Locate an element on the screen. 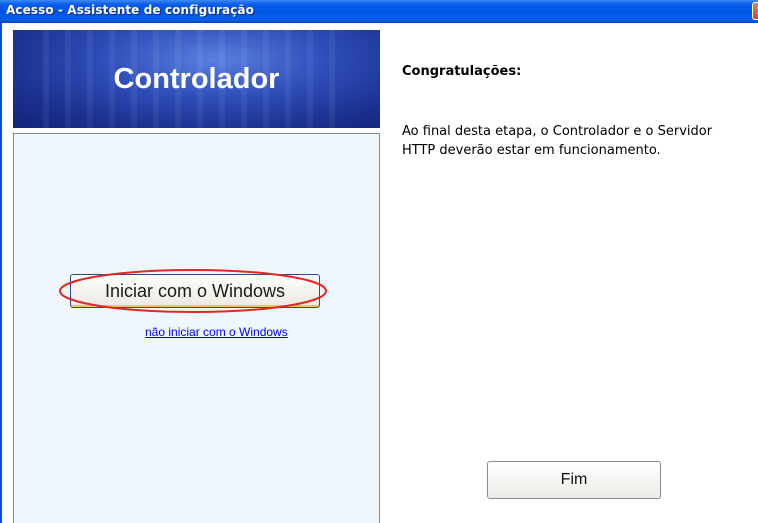 The height and width of the screenshot is (523, 758). banner-title: Controlador is located at coordinates (196, 79).